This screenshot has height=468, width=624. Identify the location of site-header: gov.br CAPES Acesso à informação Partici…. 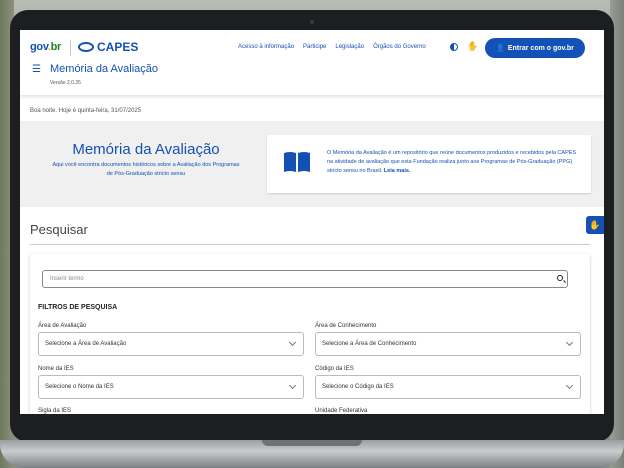
(312, 62).